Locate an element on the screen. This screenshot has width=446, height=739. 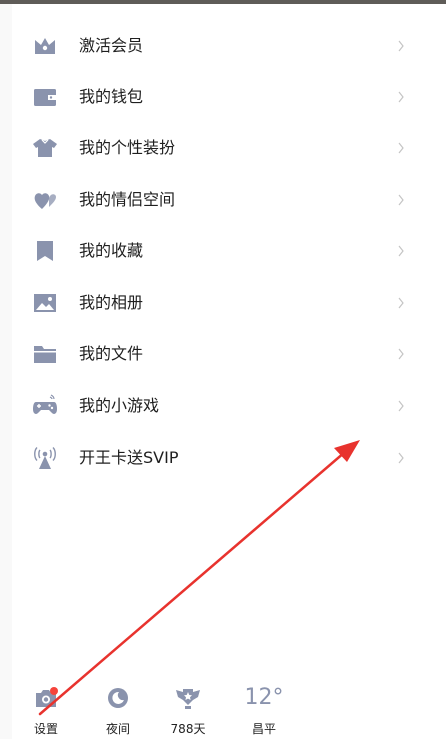
menu-item-wallet: 我的钱包 is located at coordinates (223, 97).